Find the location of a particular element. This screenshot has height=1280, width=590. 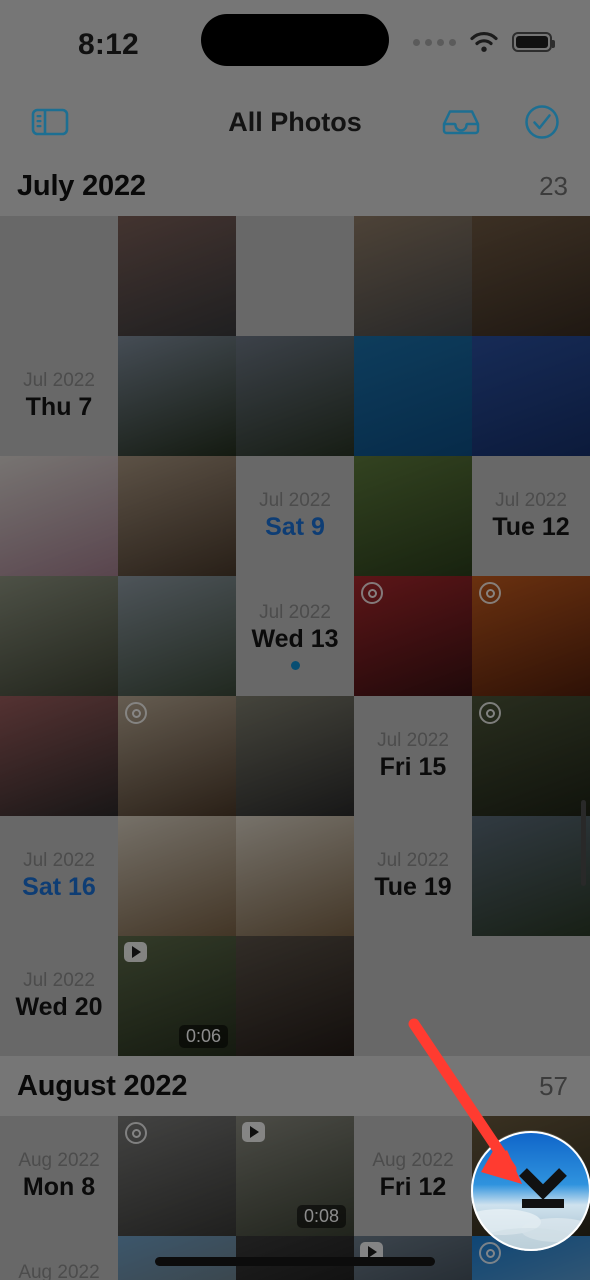

date-label-cell: Aug 2022Tue 16 is located at coordinates (59, 1258).